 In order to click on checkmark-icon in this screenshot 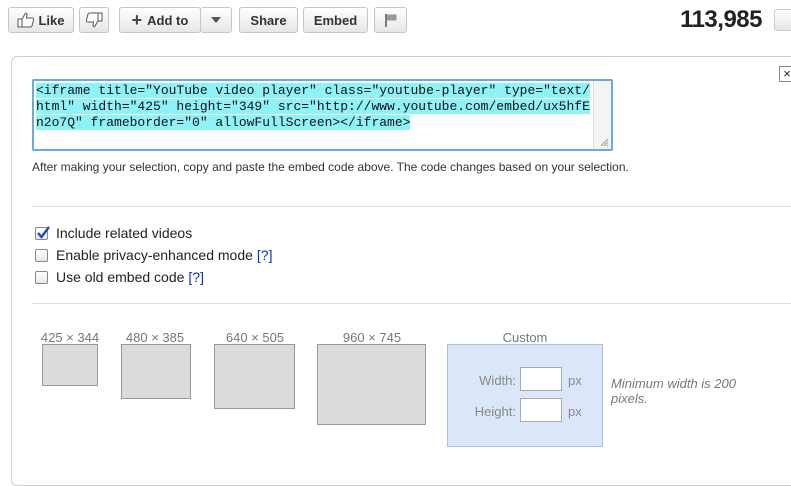, I will do `click(43, 232)`.